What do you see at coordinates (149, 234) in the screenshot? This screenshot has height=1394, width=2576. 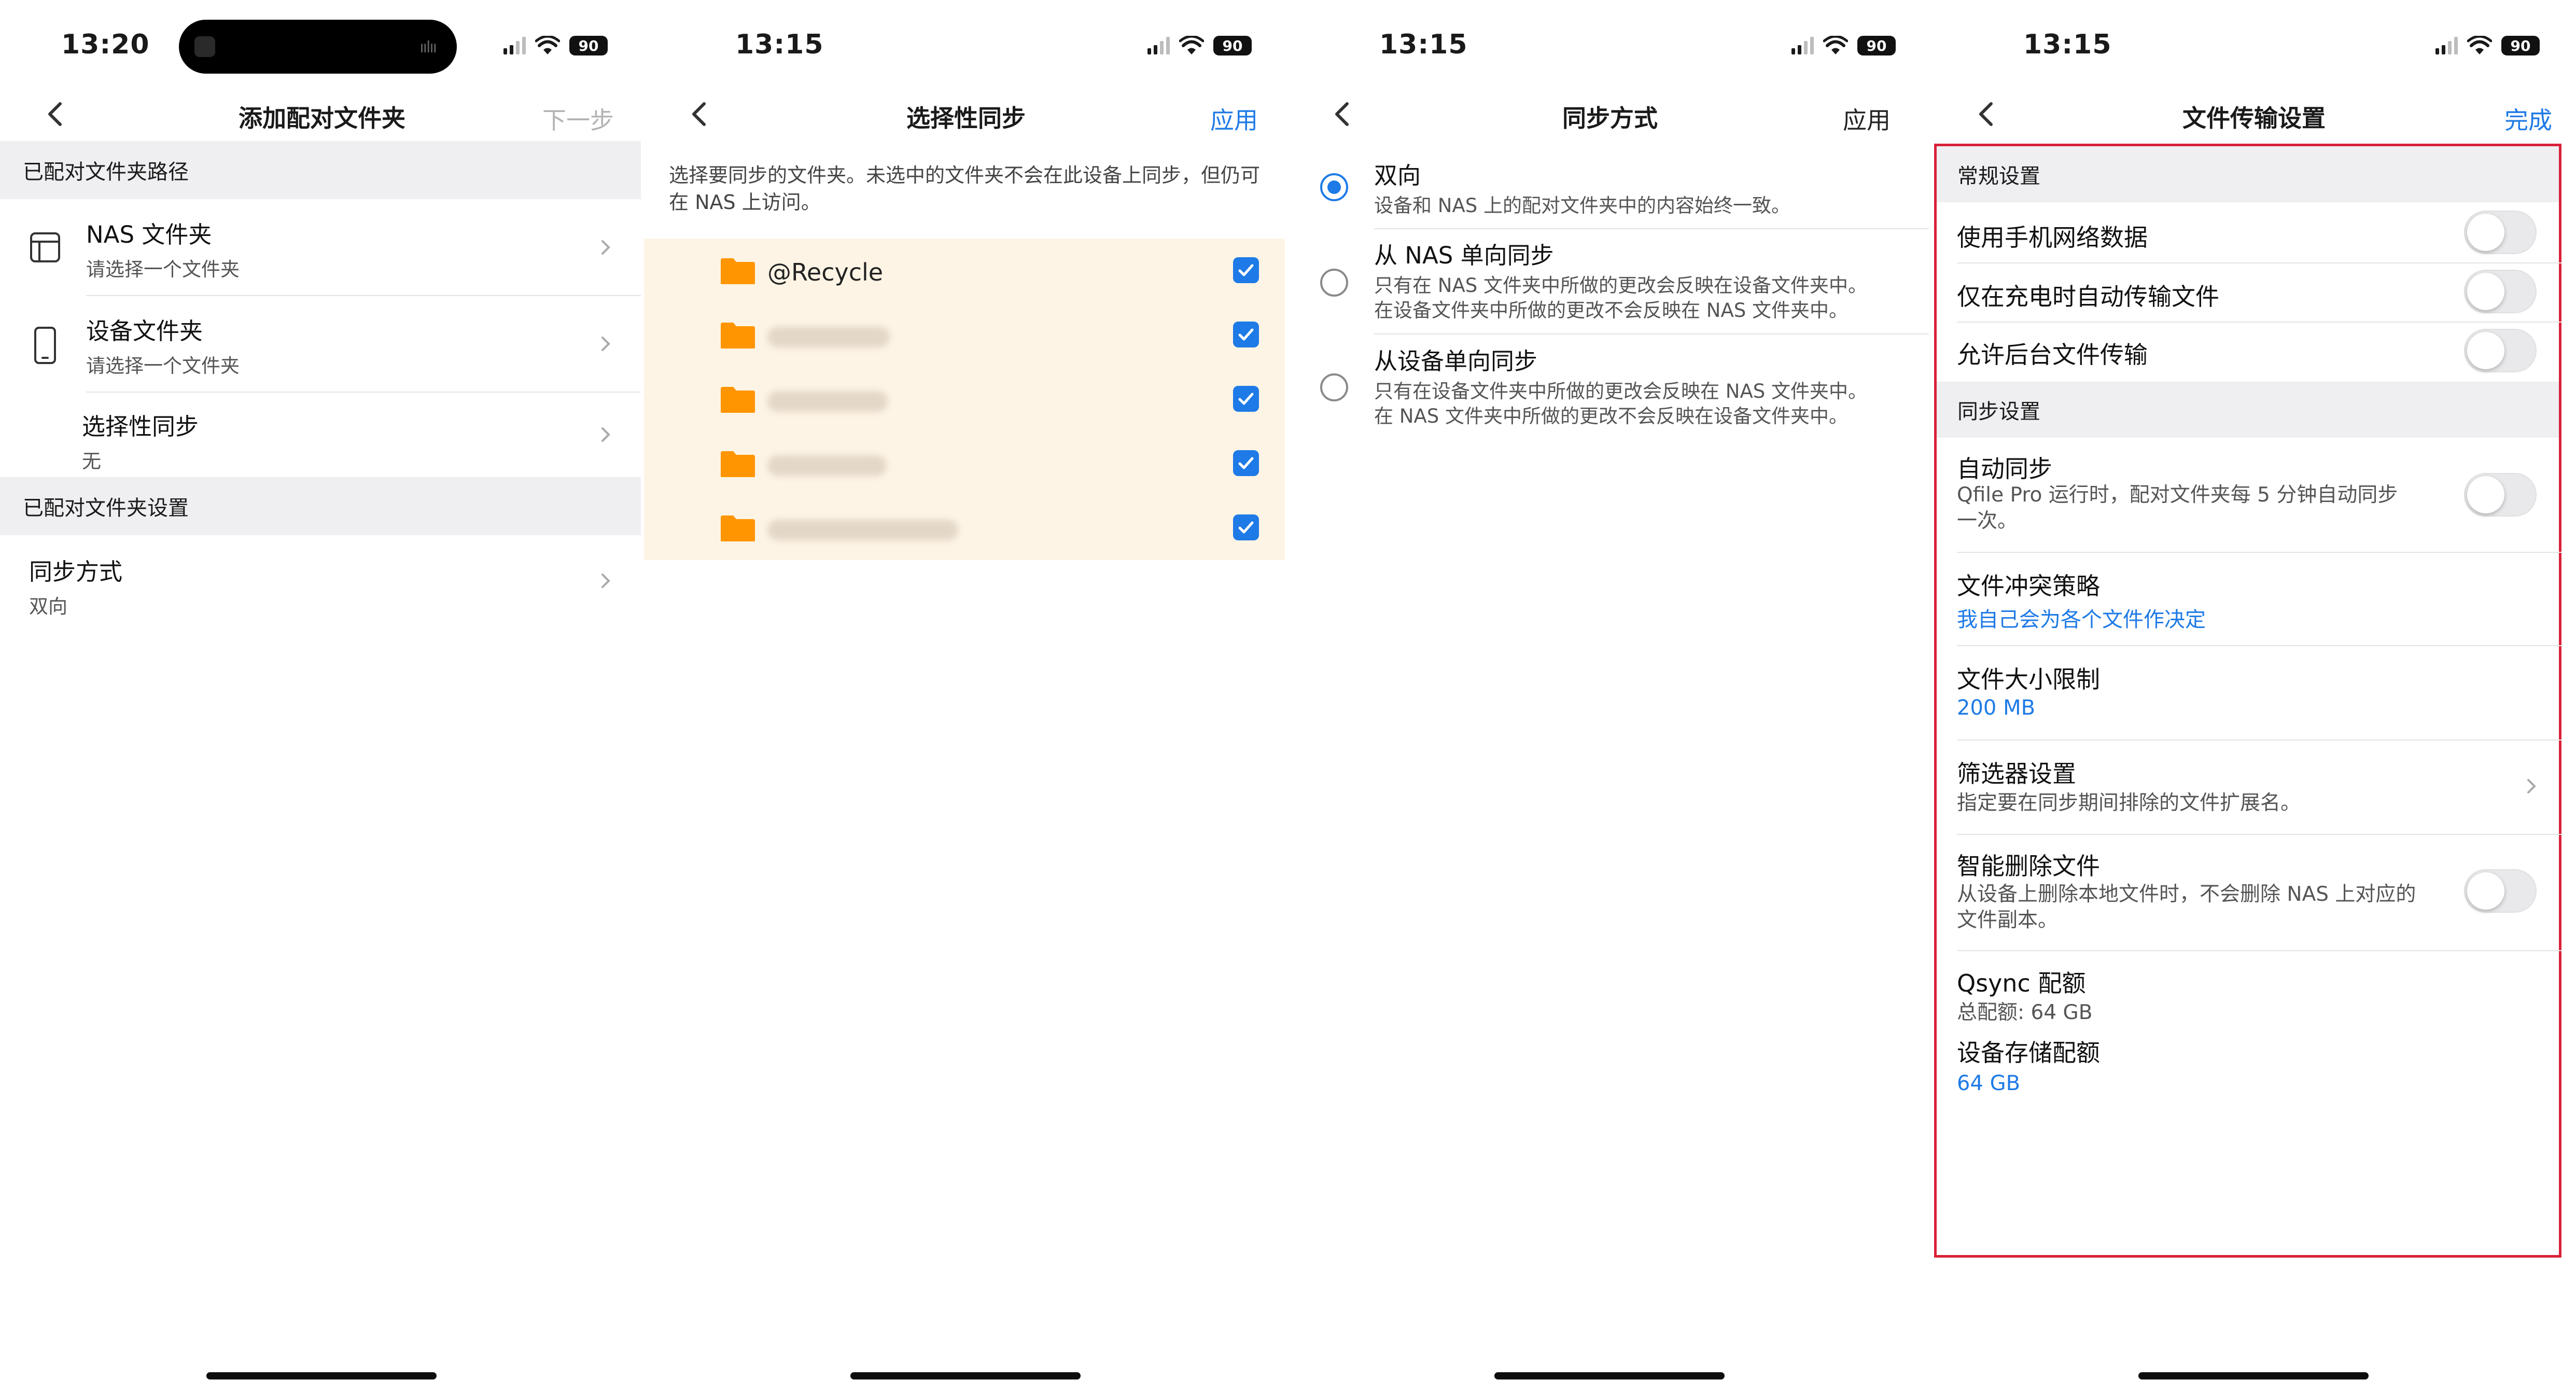 I see `nas-folder-label: NAS 文件夹` at bounding box center [149, 234].